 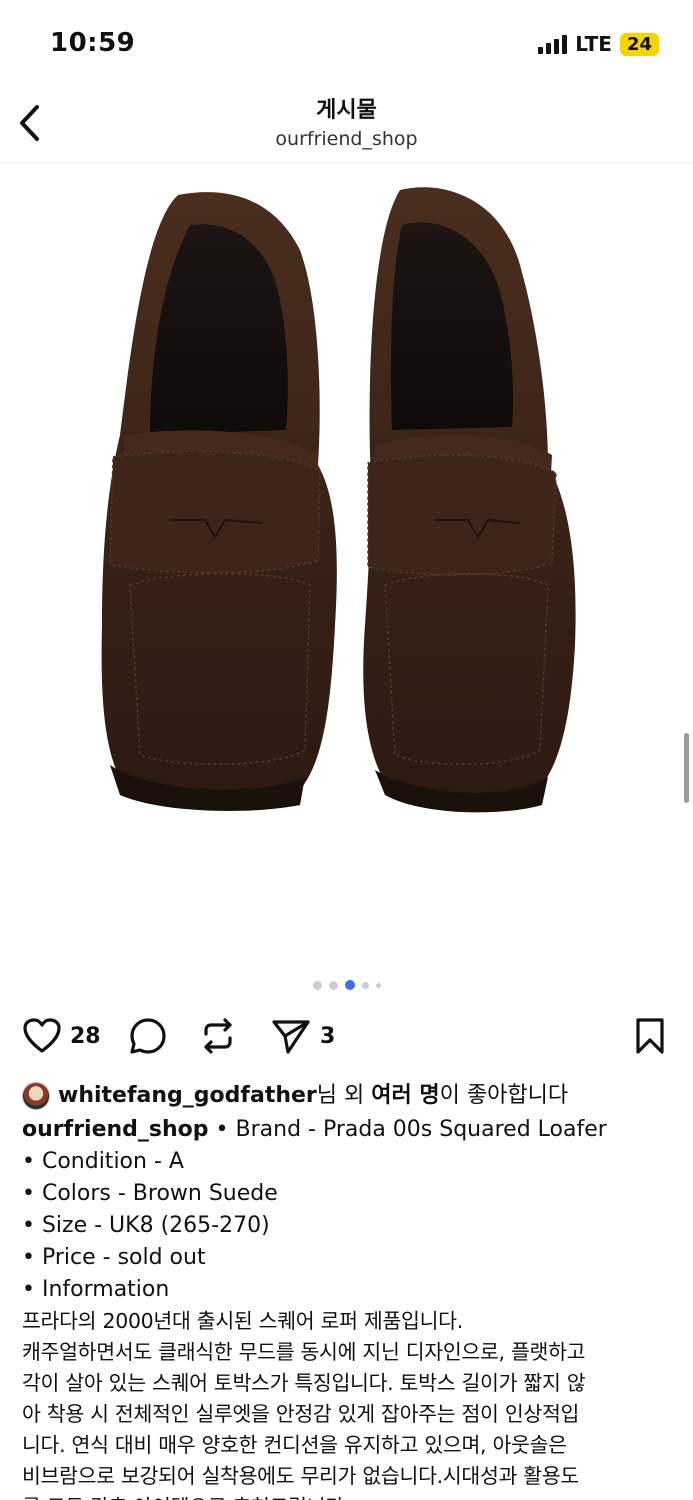 What do you see at coordinates (242, 1321) in the screenshot?
I see `caption-kr-line: 프라다의 2000년대 출시된 스퀘어 로퍼 제품입니다.` at bounding box center [242, 1321].